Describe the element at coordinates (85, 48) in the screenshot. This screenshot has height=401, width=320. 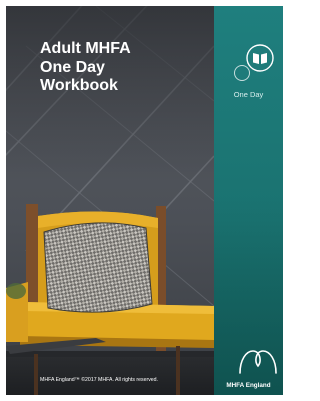
I see `title-line-1: Adult MHFA` at that location.